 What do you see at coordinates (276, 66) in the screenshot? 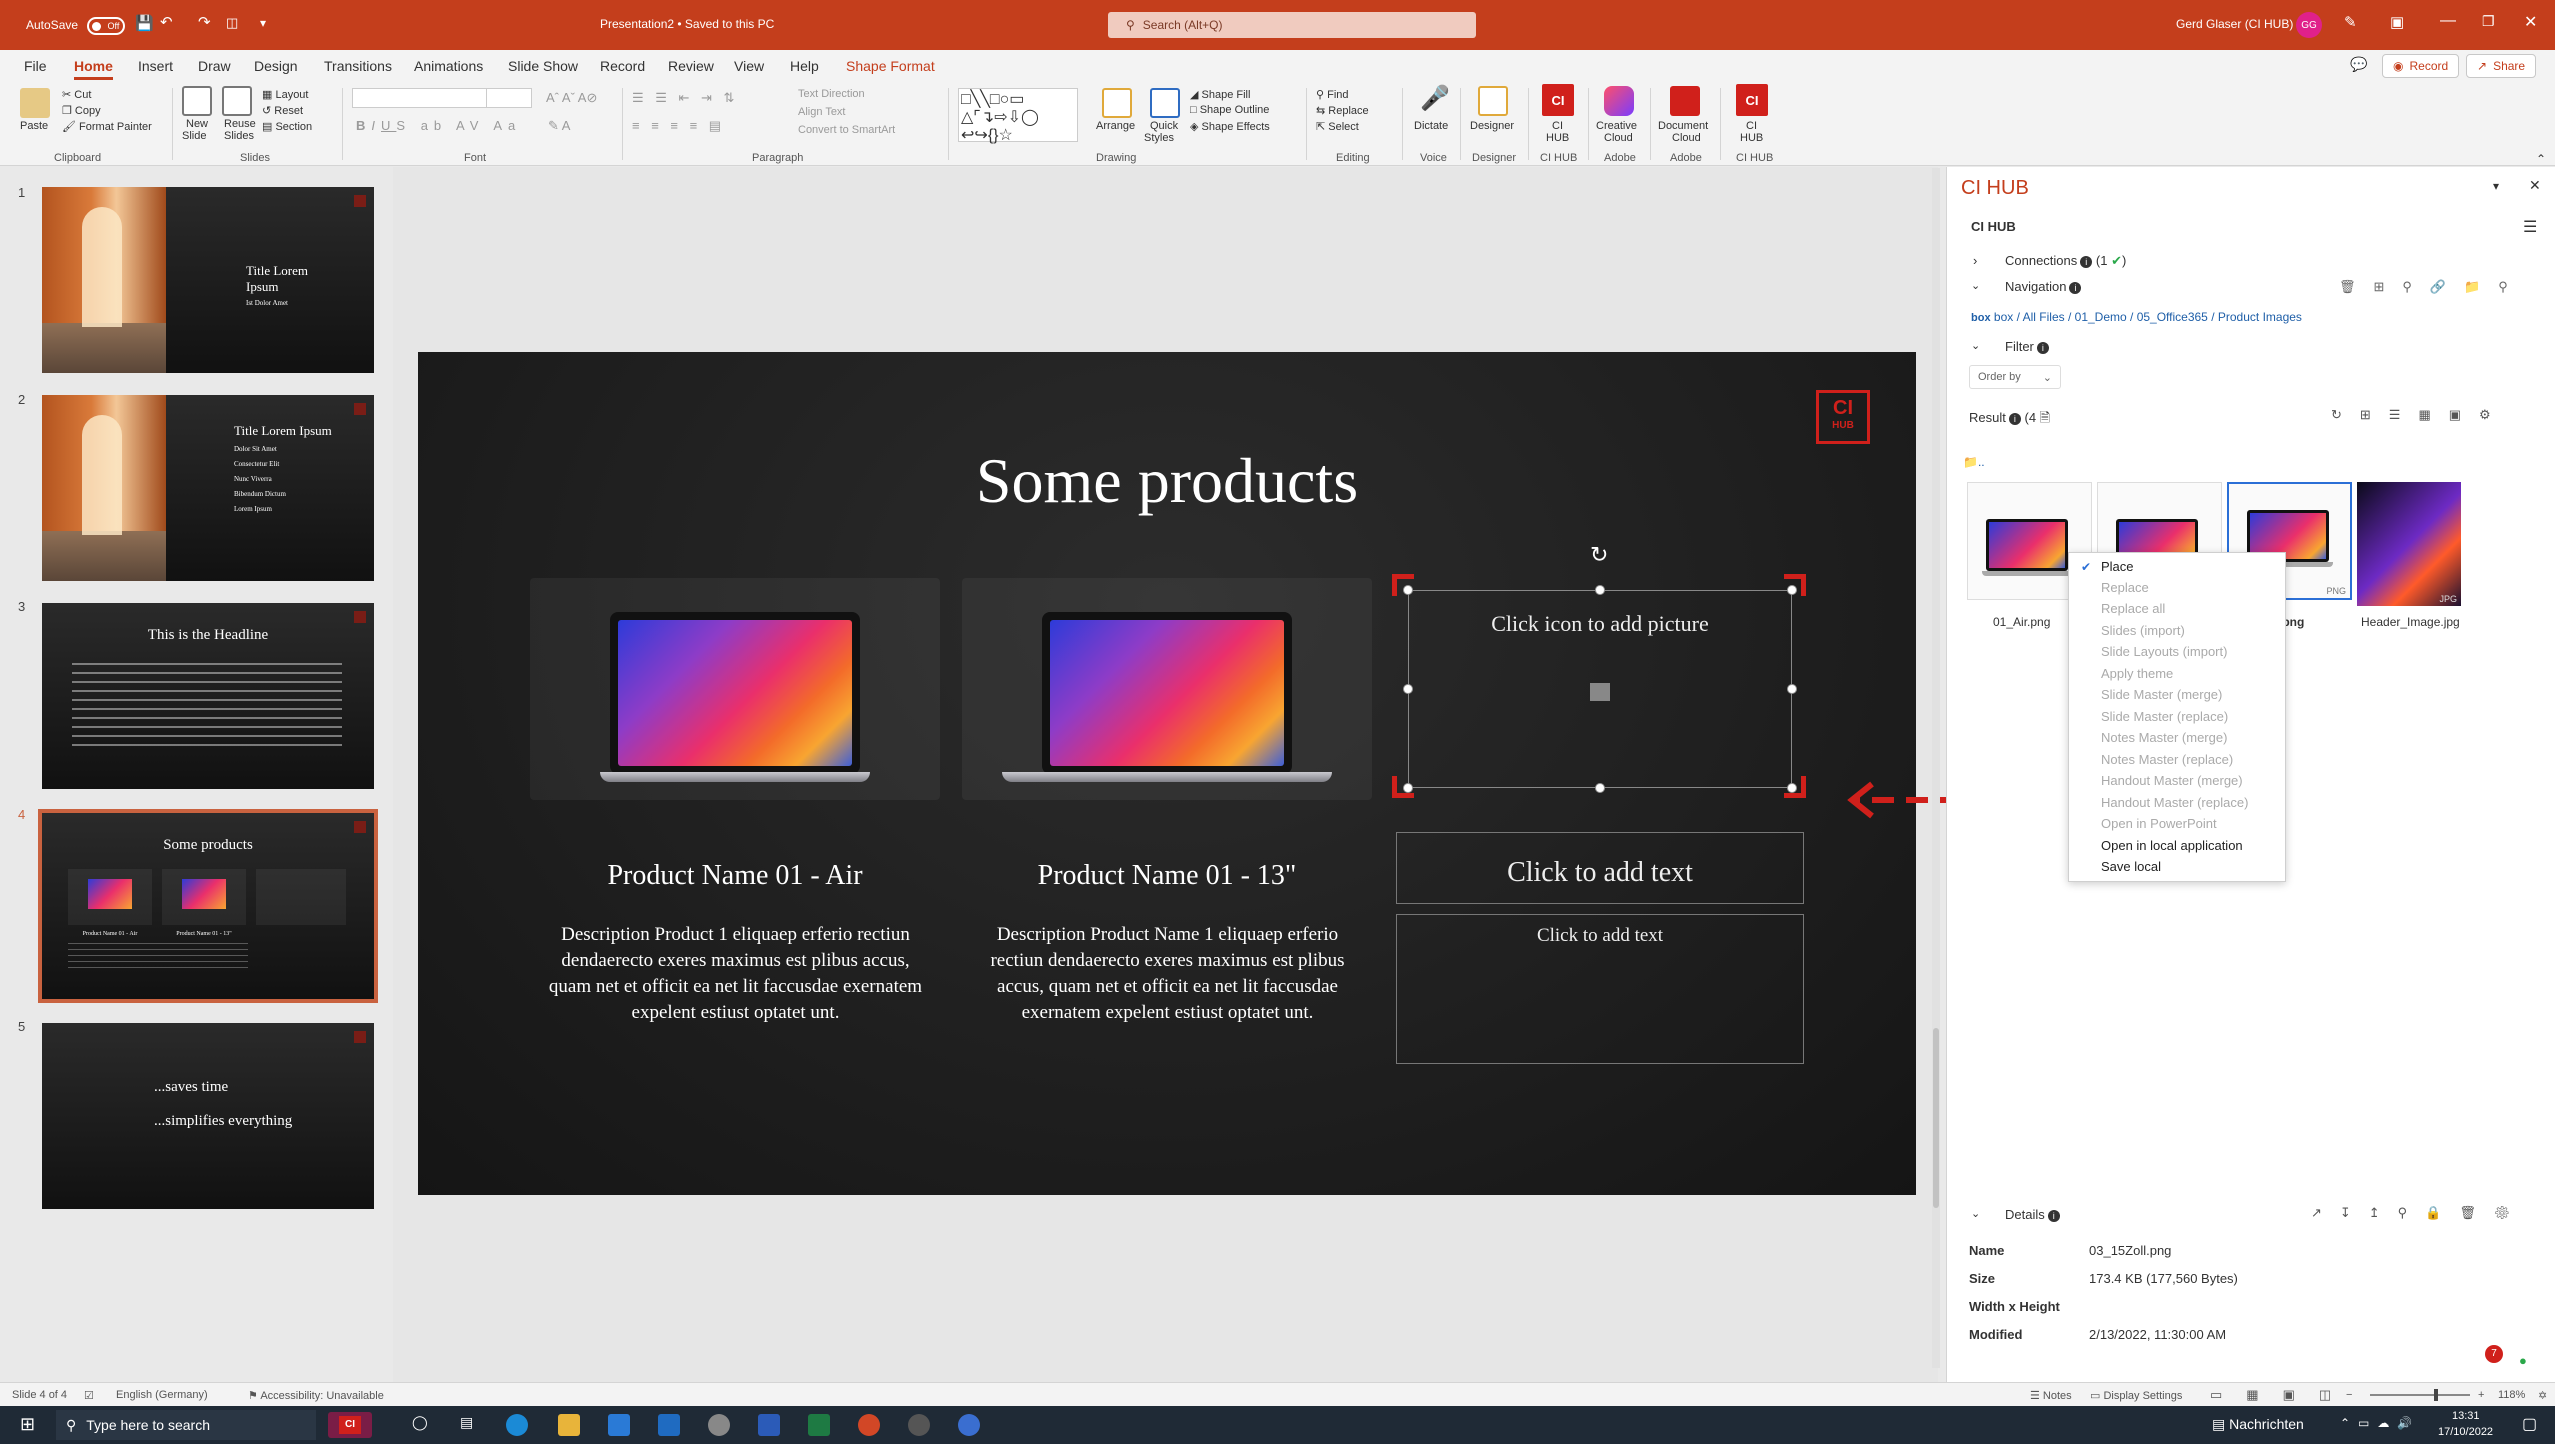
I see `tab-design: Design` at bounding box center [276, 66].